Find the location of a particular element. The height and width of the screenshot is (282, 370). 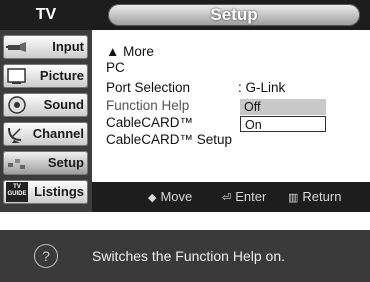

sidebar-item-label: Input is located at coordinates (68, 46).